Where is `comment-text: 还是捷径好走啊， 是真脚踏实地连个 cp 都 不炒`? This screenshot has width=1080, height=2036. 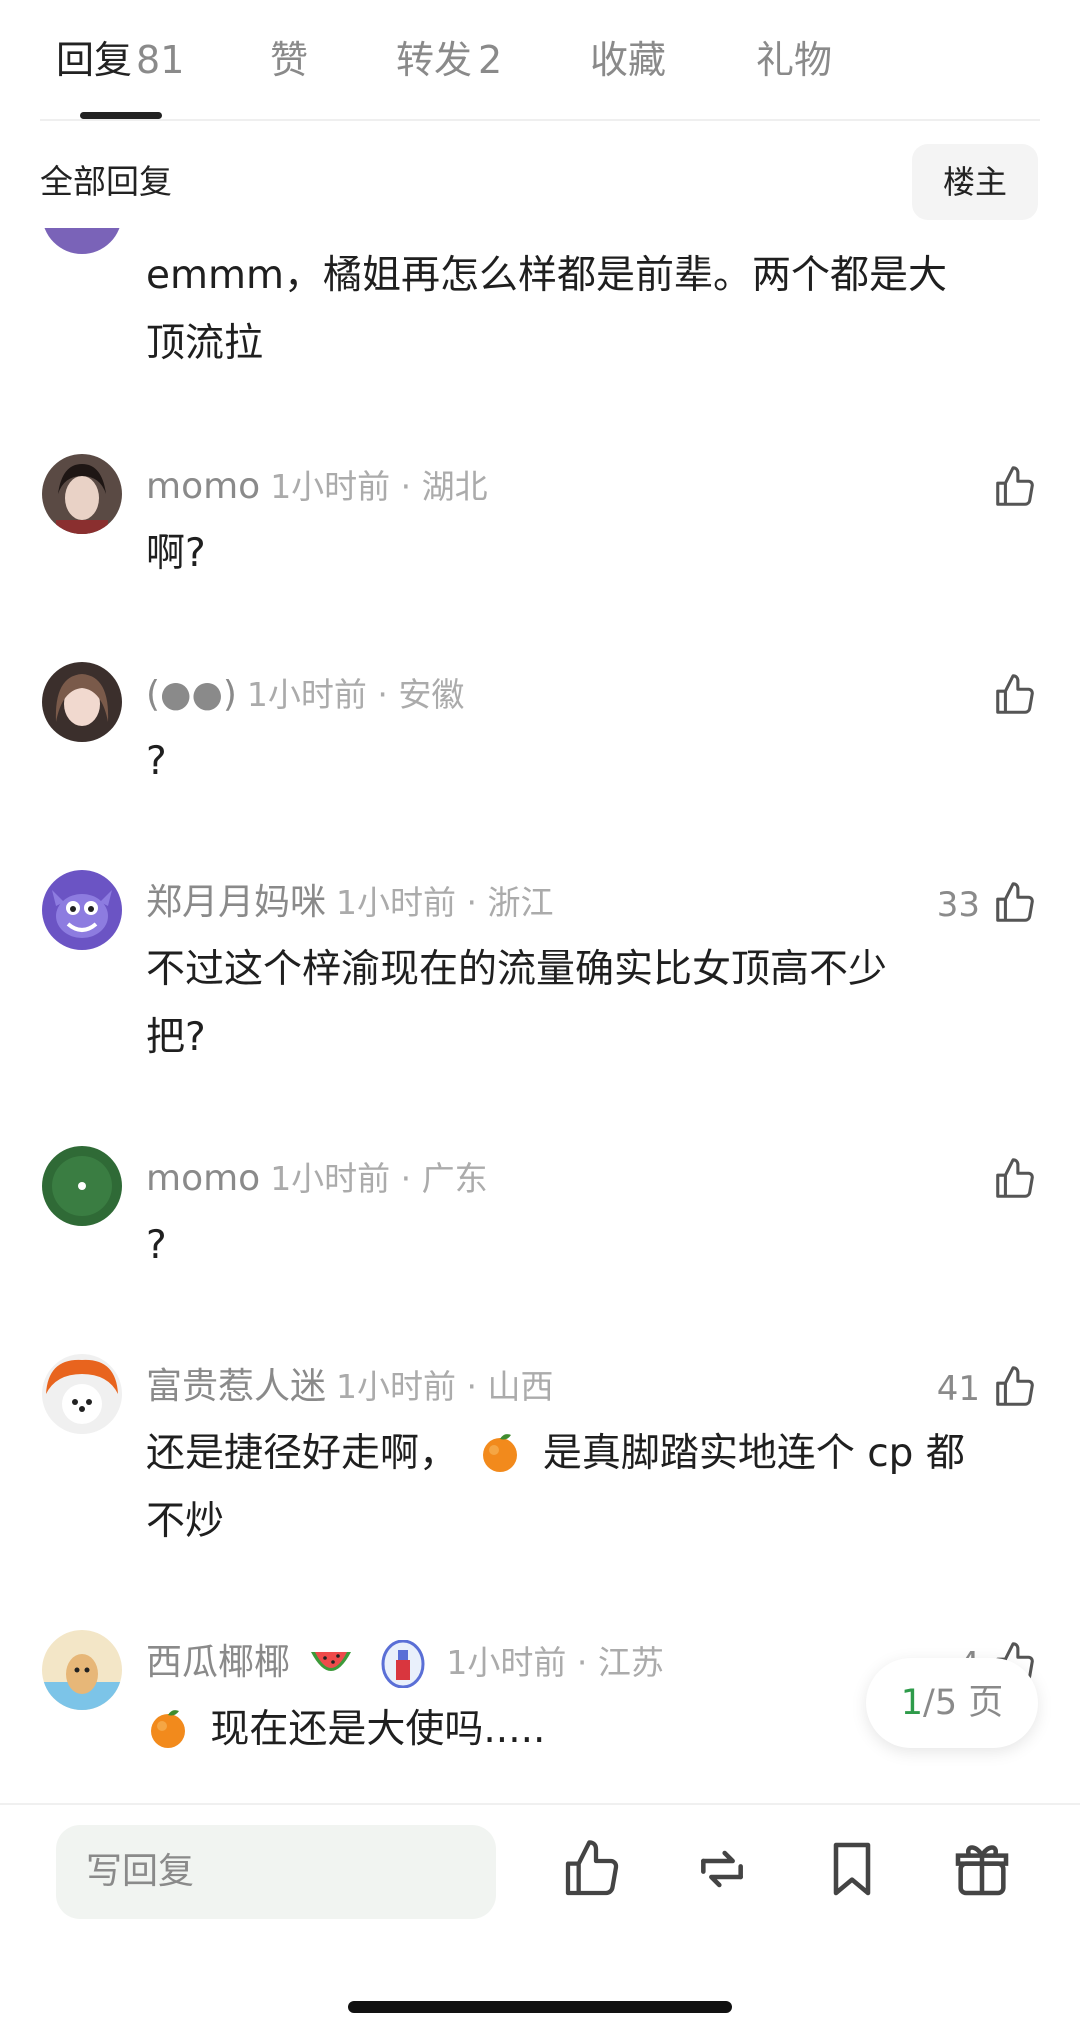 comment-text: 还是捷径好走啊， 是真脚踏实地连个 cp 都 不炒 is located at coordinates (591, 1488).